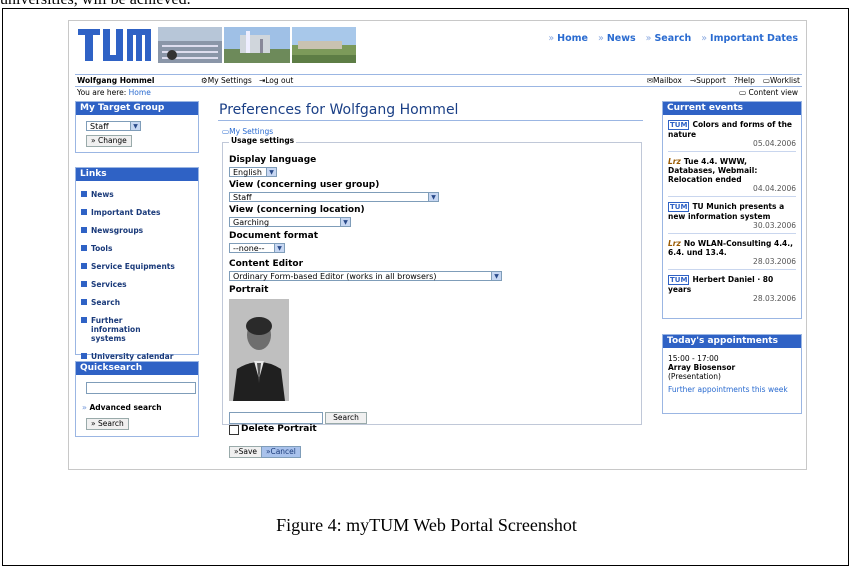 Image resolution: width=853 pixels, height=568 pixels. What do you see at coordinates (617, 38) in the screenshot?
I see `nav-news: » News` at bounding box center [617, 38].